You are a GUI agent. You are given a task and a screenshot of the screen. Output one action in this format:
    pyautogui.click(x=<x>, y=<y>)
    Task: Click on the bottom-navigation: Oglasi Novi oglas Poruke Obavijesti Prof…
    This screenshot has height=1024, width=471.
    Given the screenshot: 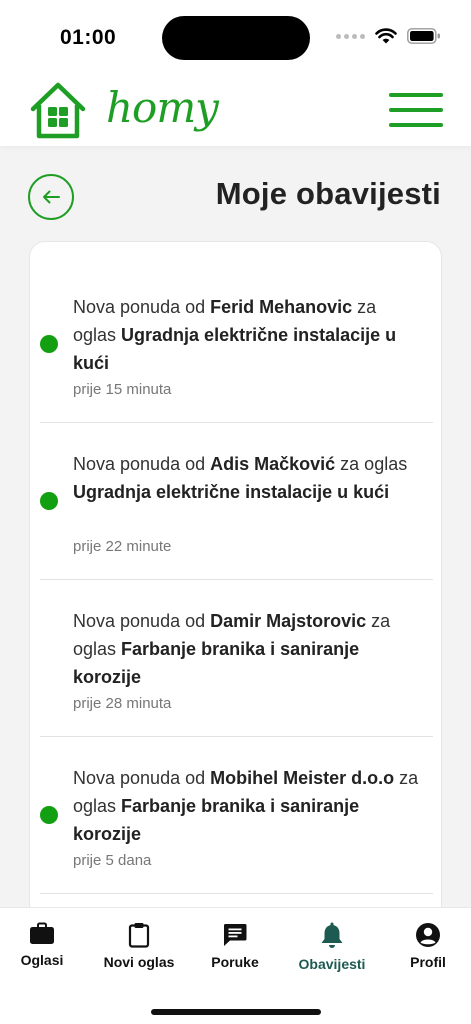 What is the action you would take?
    pyautogui.click(x=235, y=965)
    